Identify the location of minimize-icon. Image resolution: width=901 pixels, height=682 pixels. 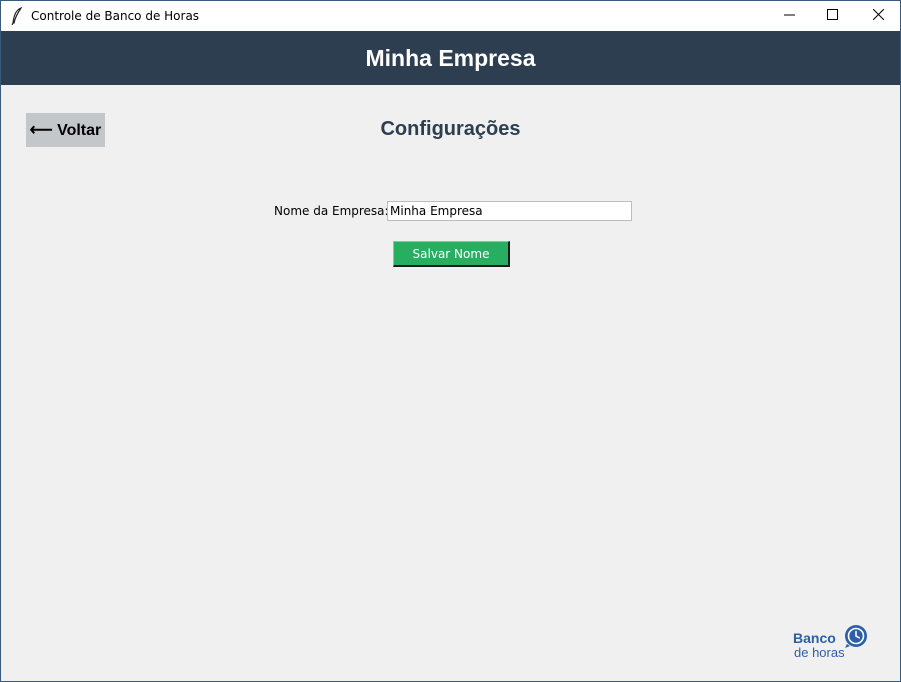
(789, 16).